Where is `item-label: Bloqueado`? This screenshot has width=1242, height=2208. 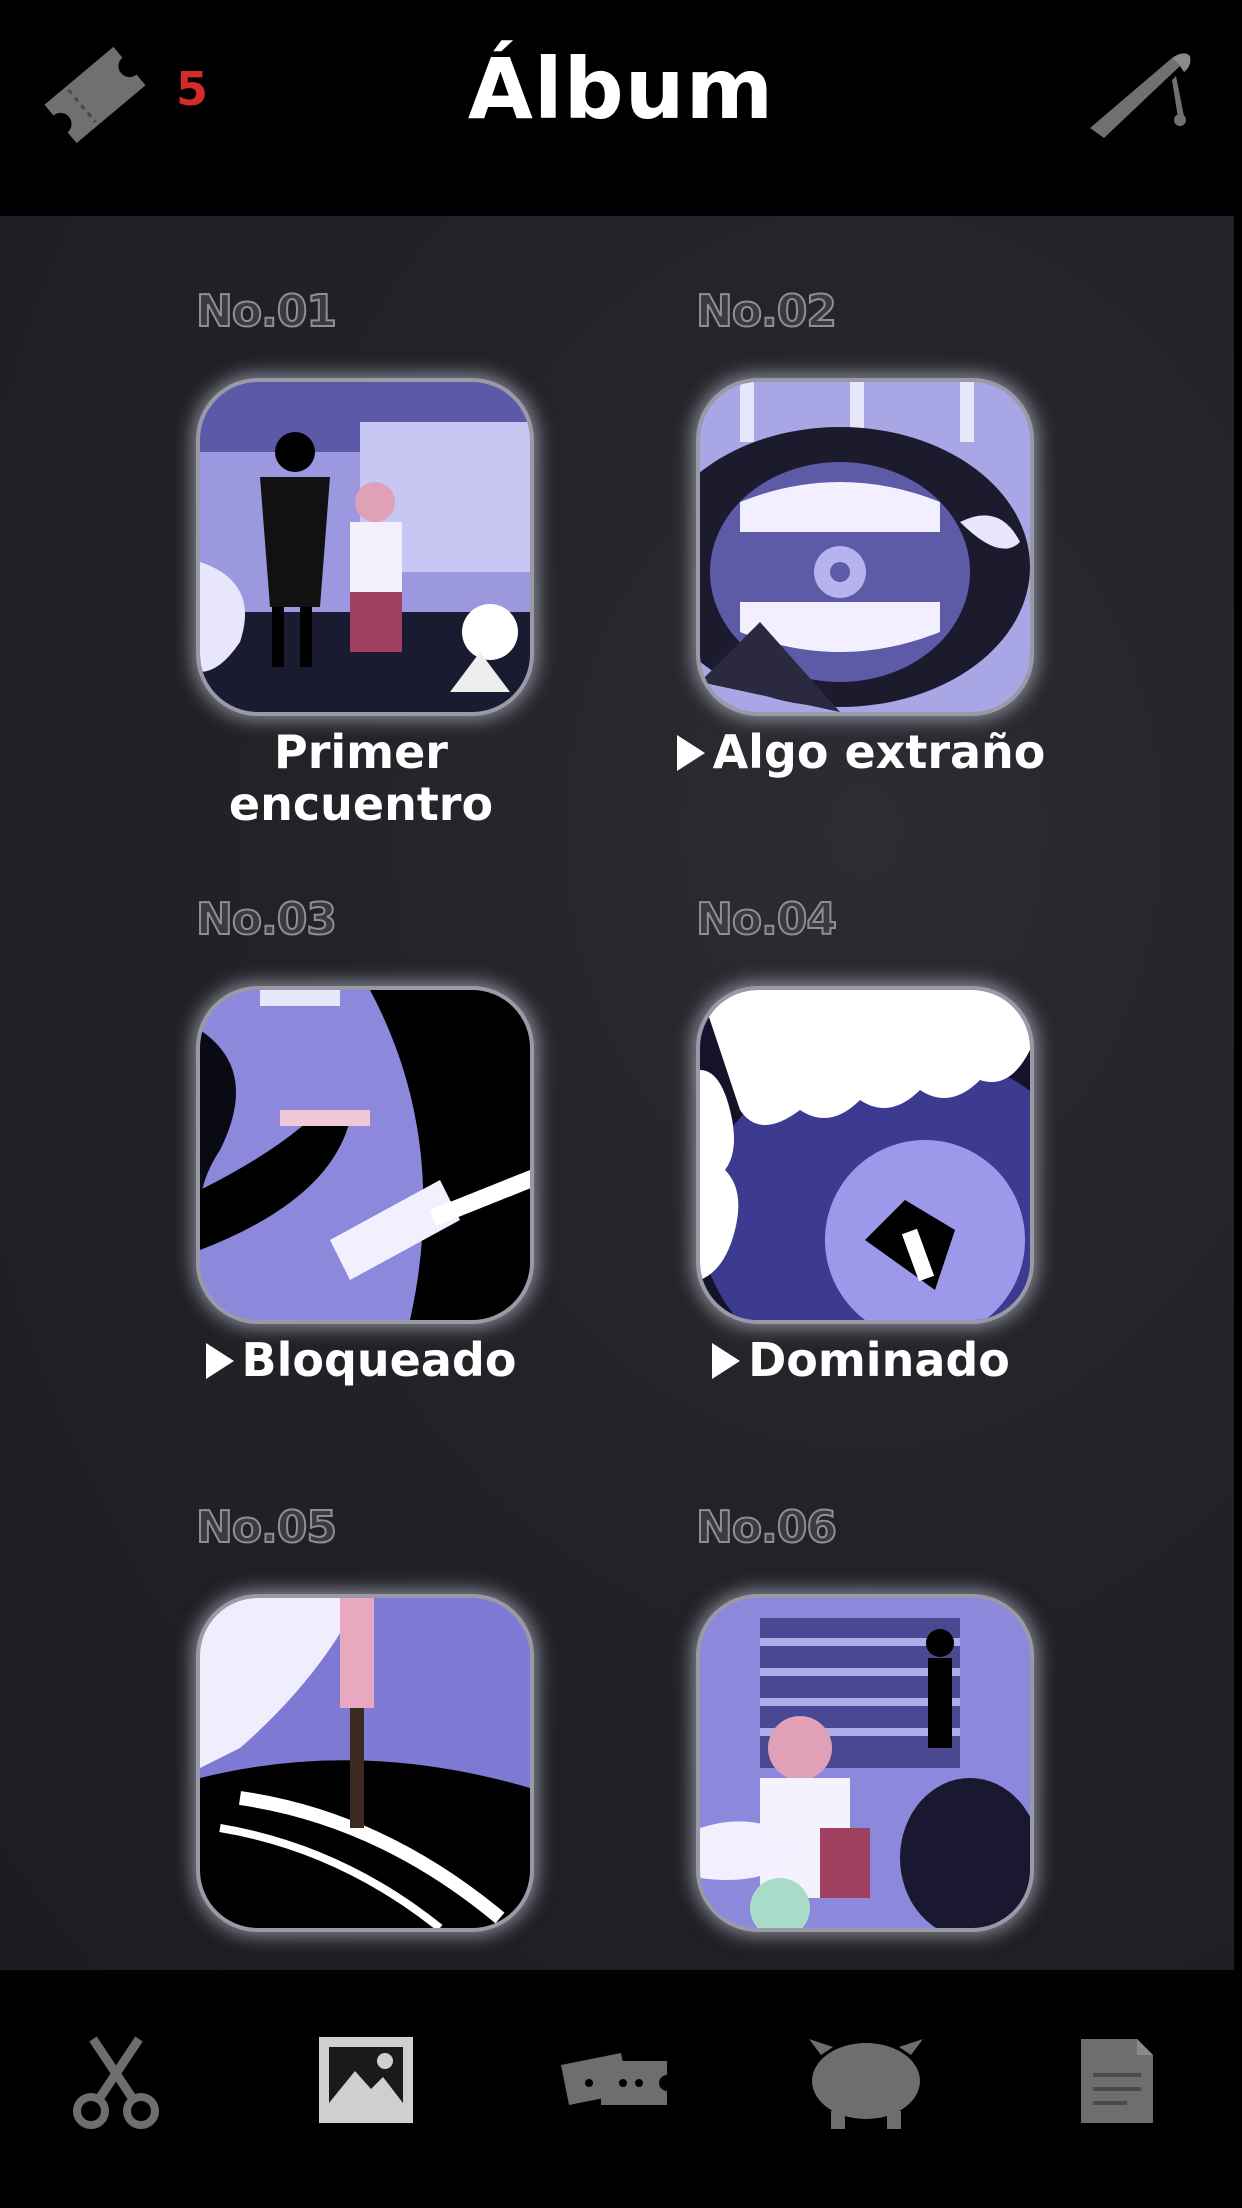
item-label: Bloqueado is located at coordinates (361, 1360).